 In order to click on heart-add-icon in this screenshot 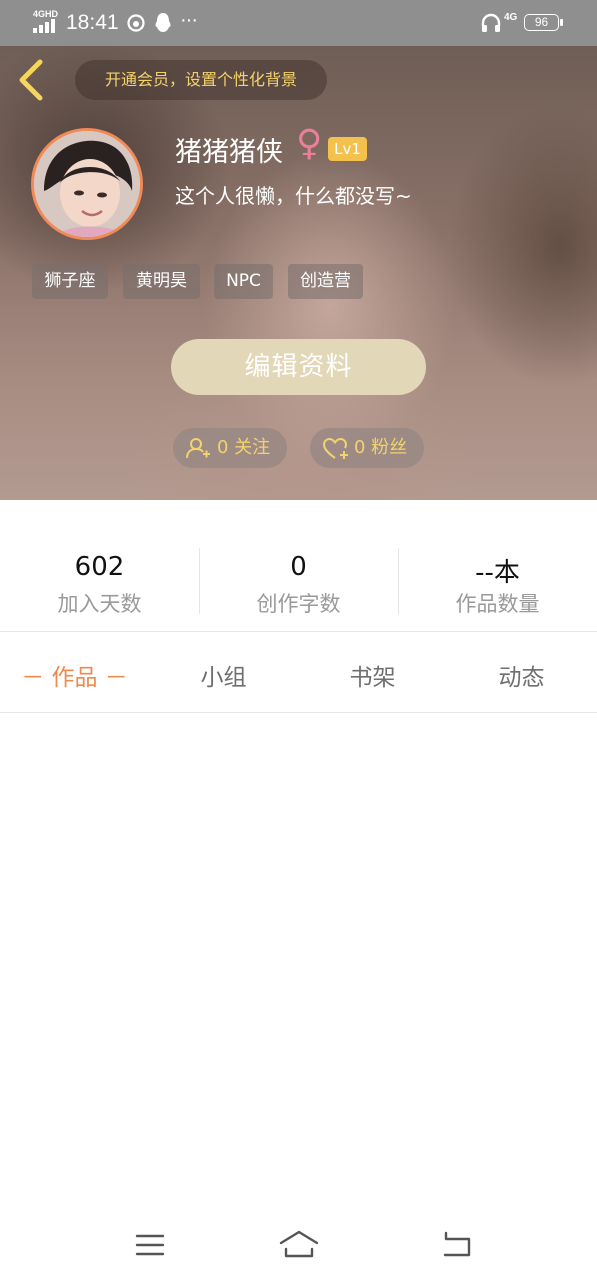, I will do `click(335, 448)`.